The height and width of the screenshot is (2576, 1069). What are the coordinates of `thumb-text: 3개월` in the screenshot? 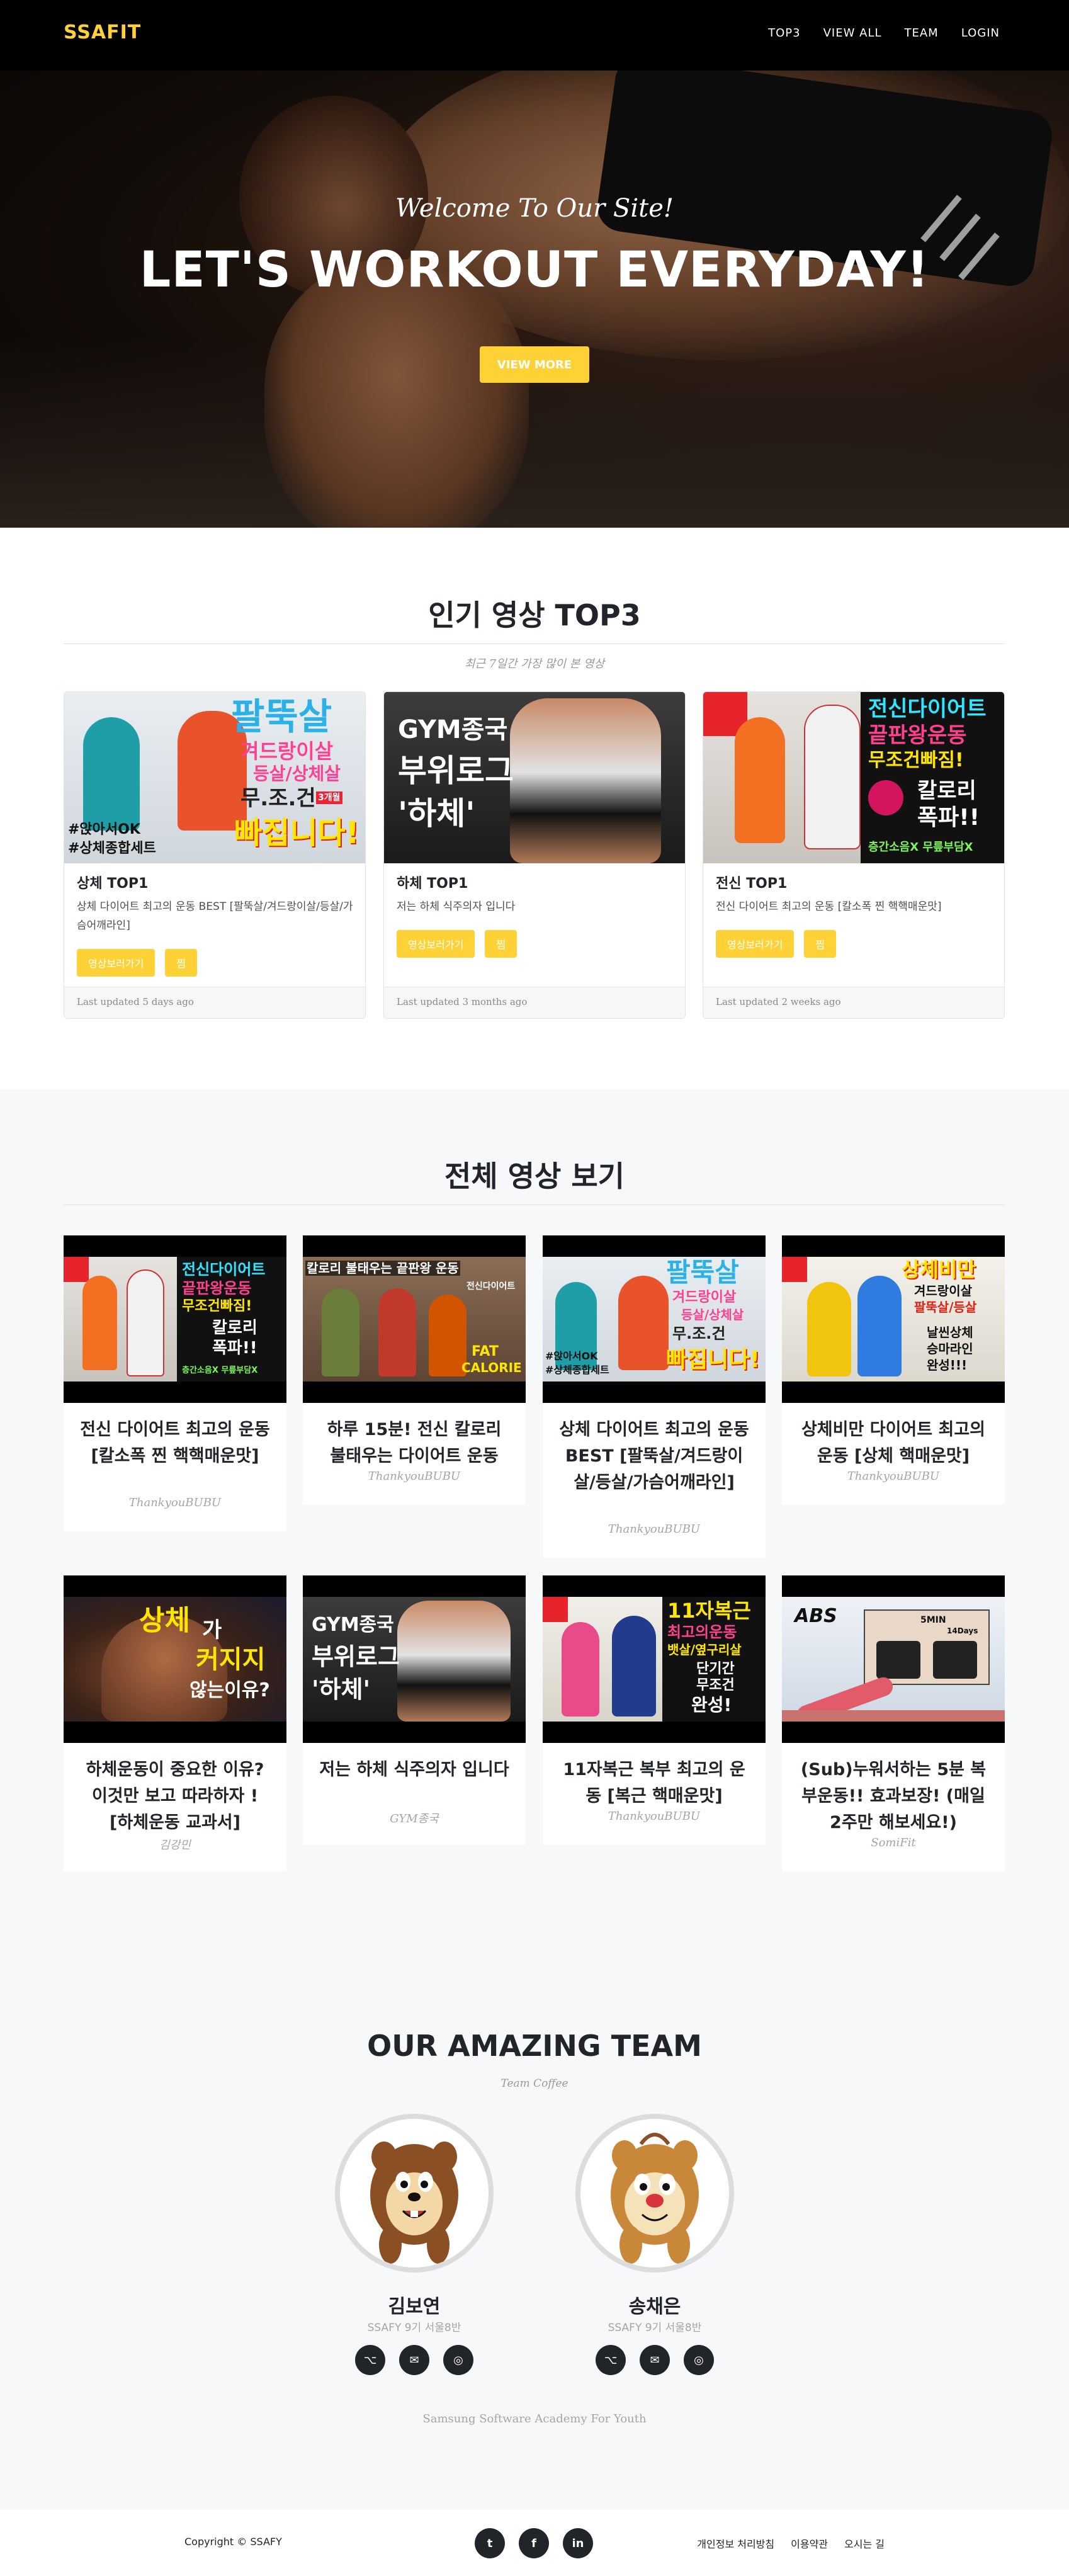 It's located at (329, 798).